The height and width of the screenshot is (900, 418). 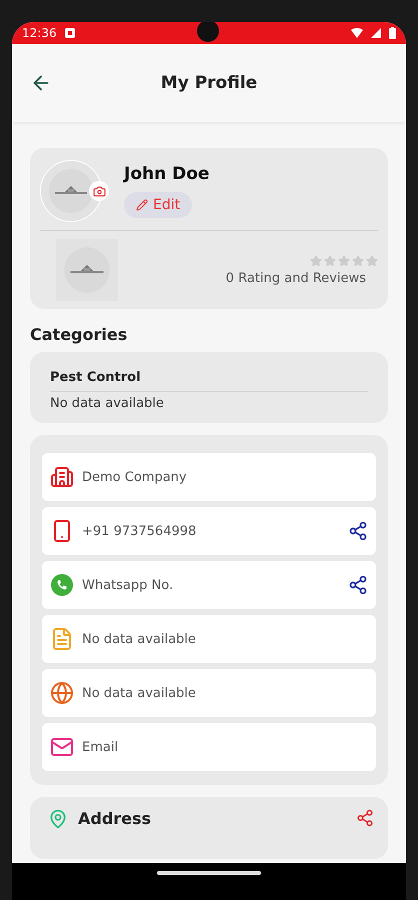 I want to click on section-heading: Categories, so click(x=79, y=334).